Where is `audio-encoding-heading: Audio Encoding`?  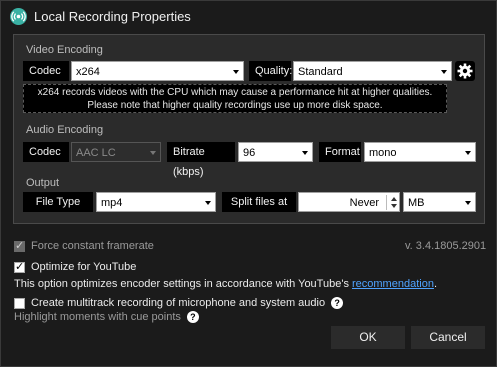
audio-encoding-heading: Audio Encoding is located at coordinates (65, 130).